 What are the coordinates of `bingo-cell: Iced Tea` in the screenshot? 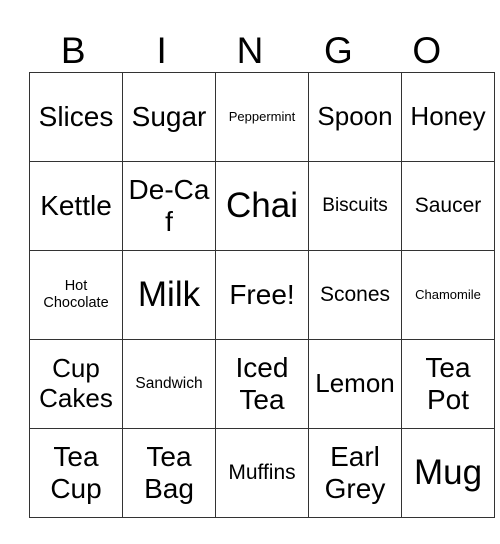 It's located at (262, 384).